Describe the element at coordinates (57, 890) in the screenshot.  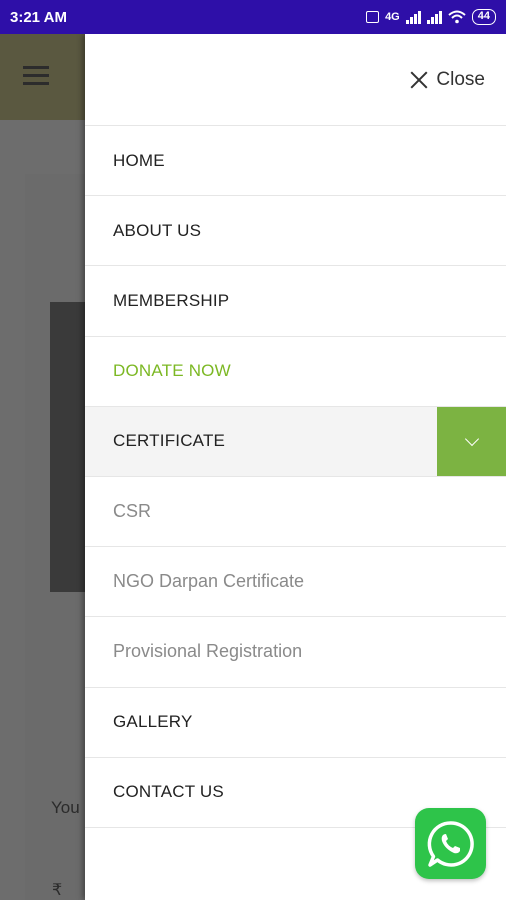
I see `currency-symbol: ₹` at that location.